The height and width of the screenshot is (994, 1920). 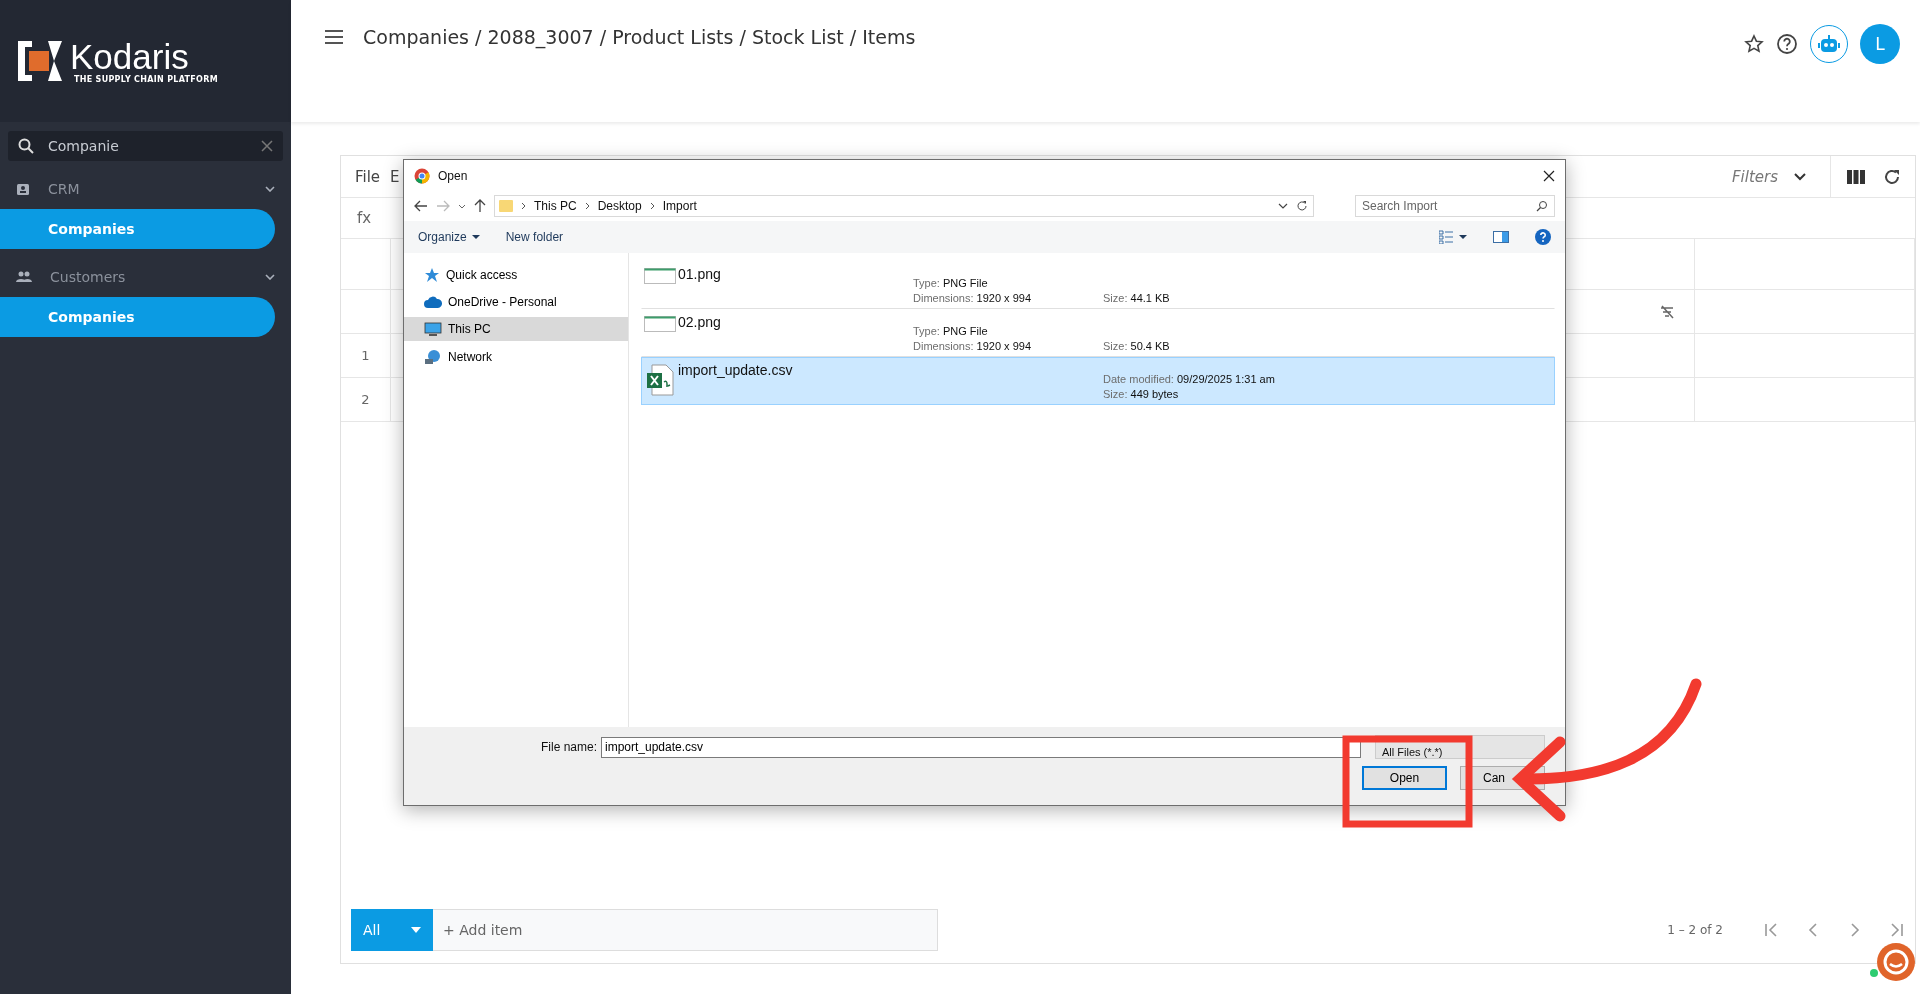 What do you see at coordinates (364, 218) in the screenshot?
I see `formula-label: fx` at bounding box center [364, 218].